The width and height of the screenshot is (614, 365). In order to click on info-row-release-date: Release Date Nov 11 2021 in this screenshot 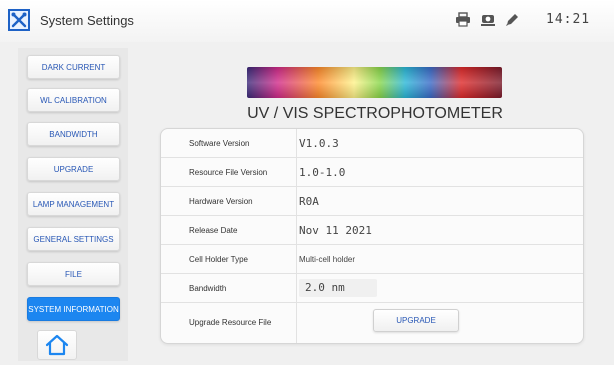, I will do `click(372, 230)`.